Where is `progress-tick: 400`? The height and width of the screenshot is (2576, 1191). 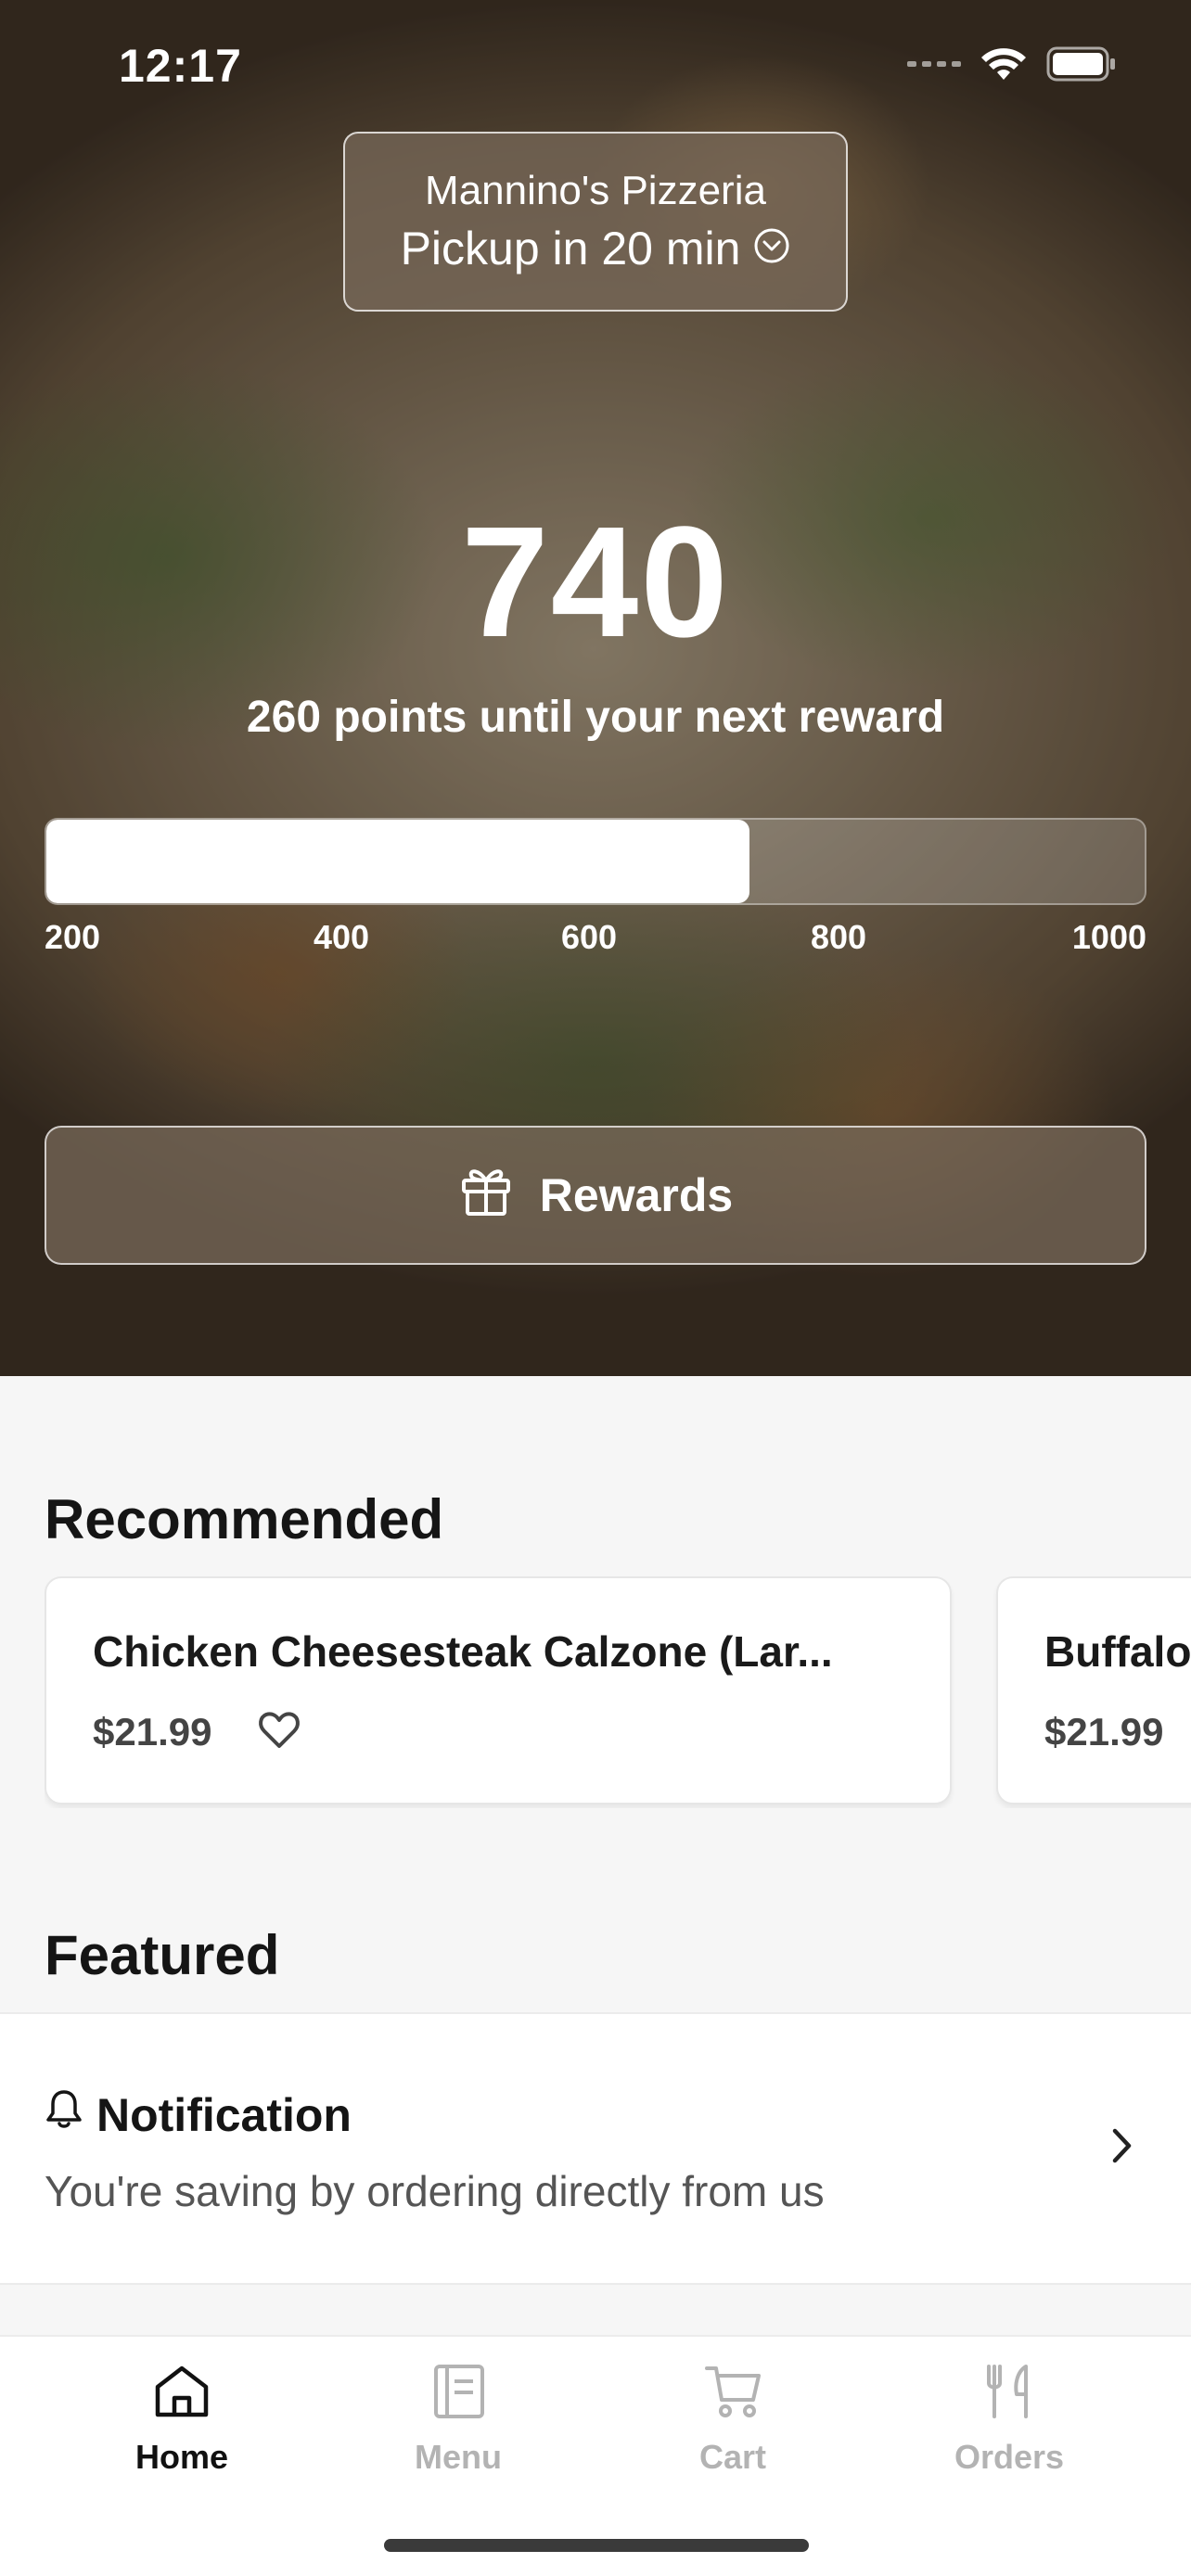 progress-tick: 400 is located at coordinates (342, 937).